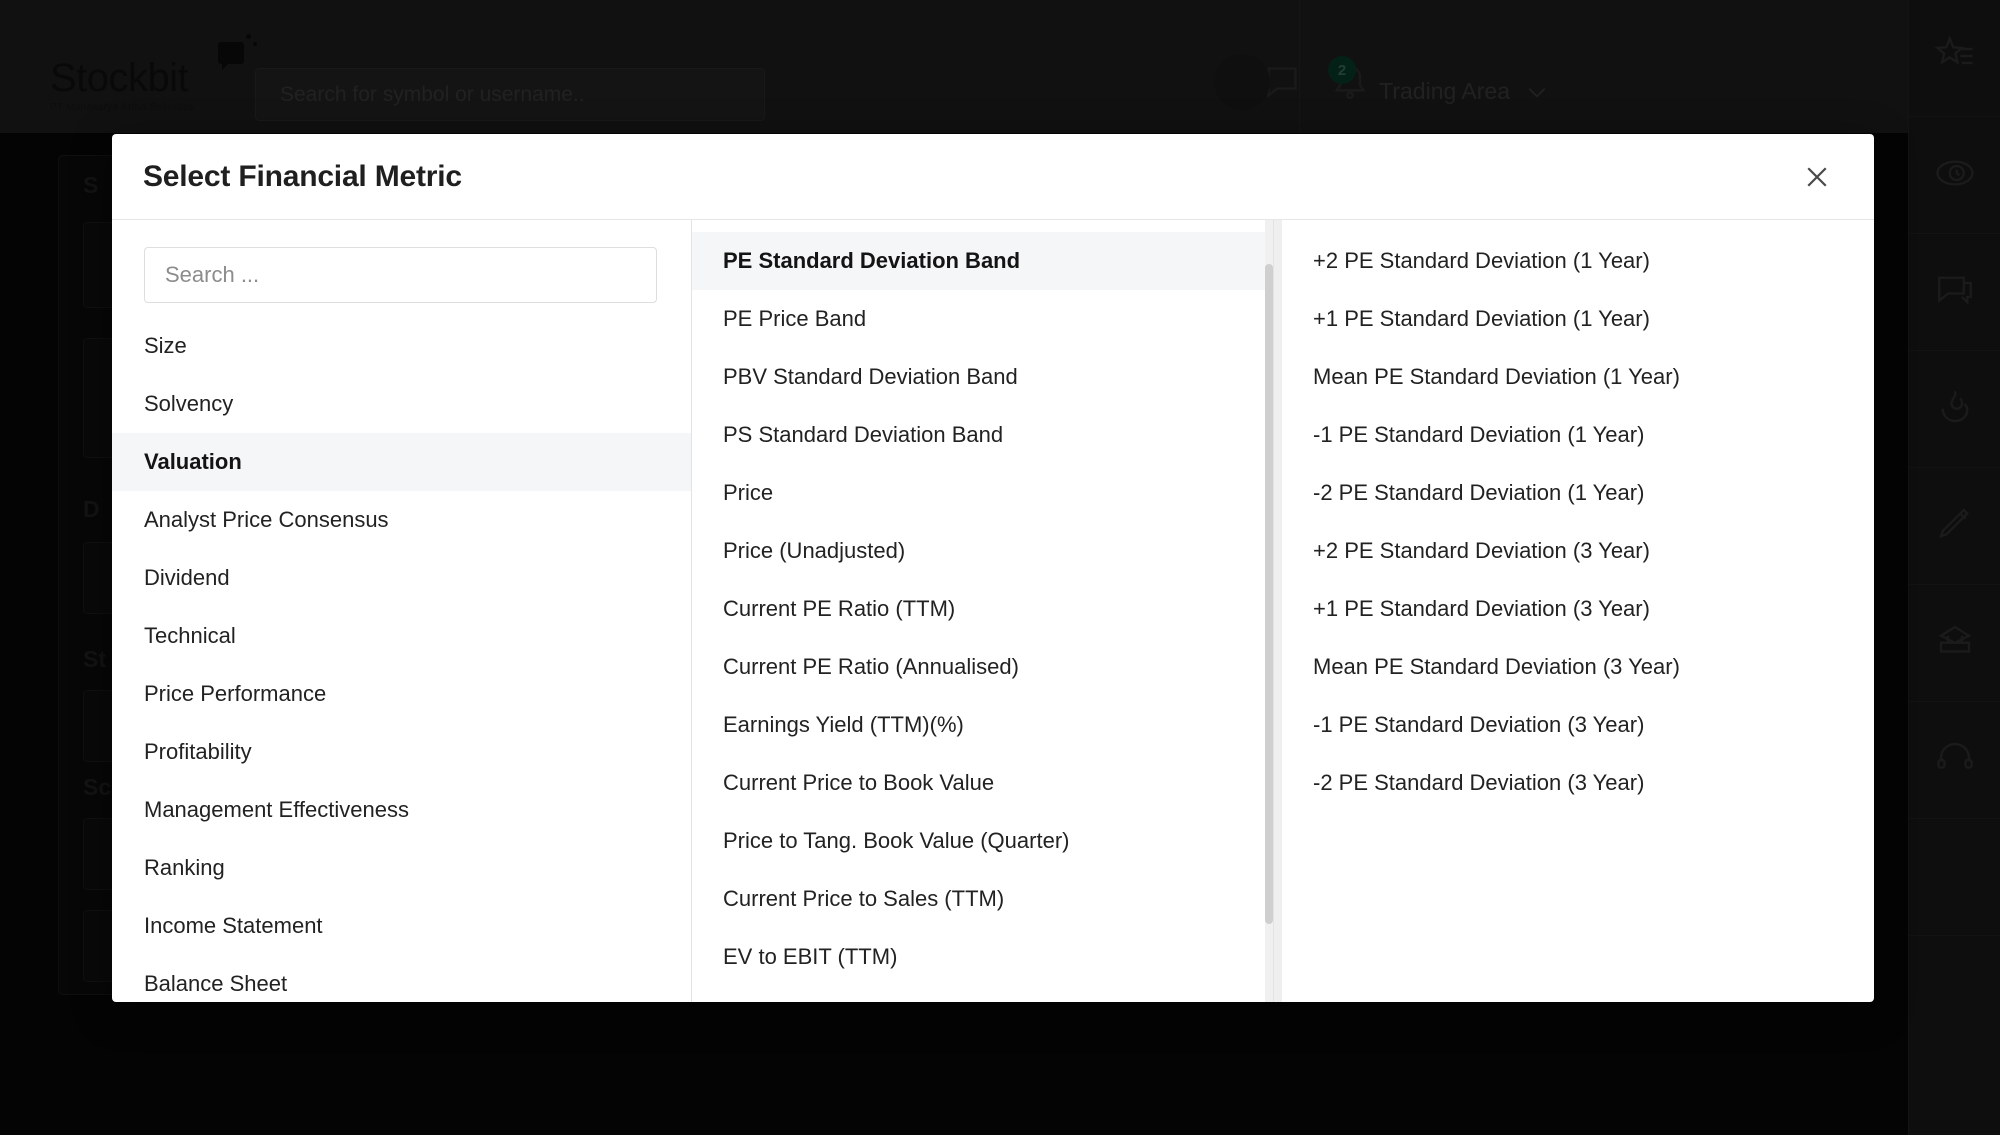 The image size is (2000, 1135). I want to click on metric-item: Earnings Yield (TTM)(%), so click(982, 725).